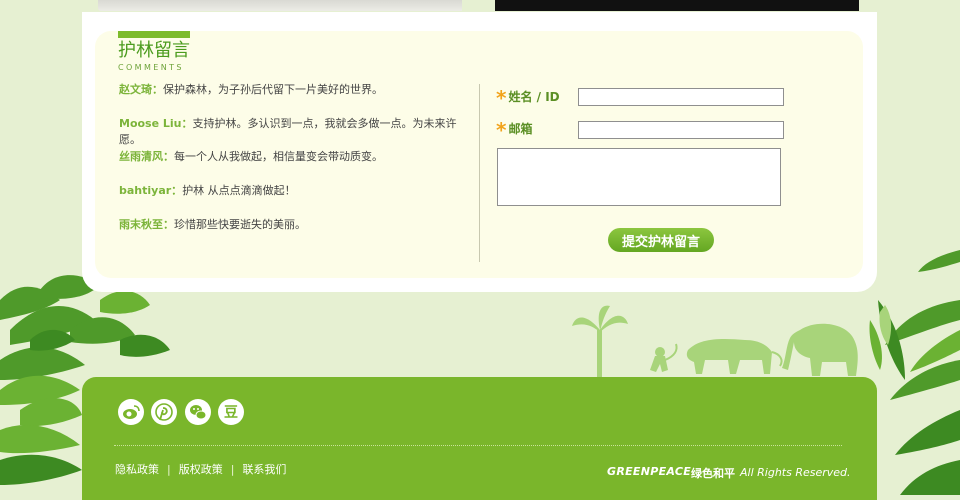  Describe the element at coordinates (681, 97) in the screenshot. I see `name-input` at that location.